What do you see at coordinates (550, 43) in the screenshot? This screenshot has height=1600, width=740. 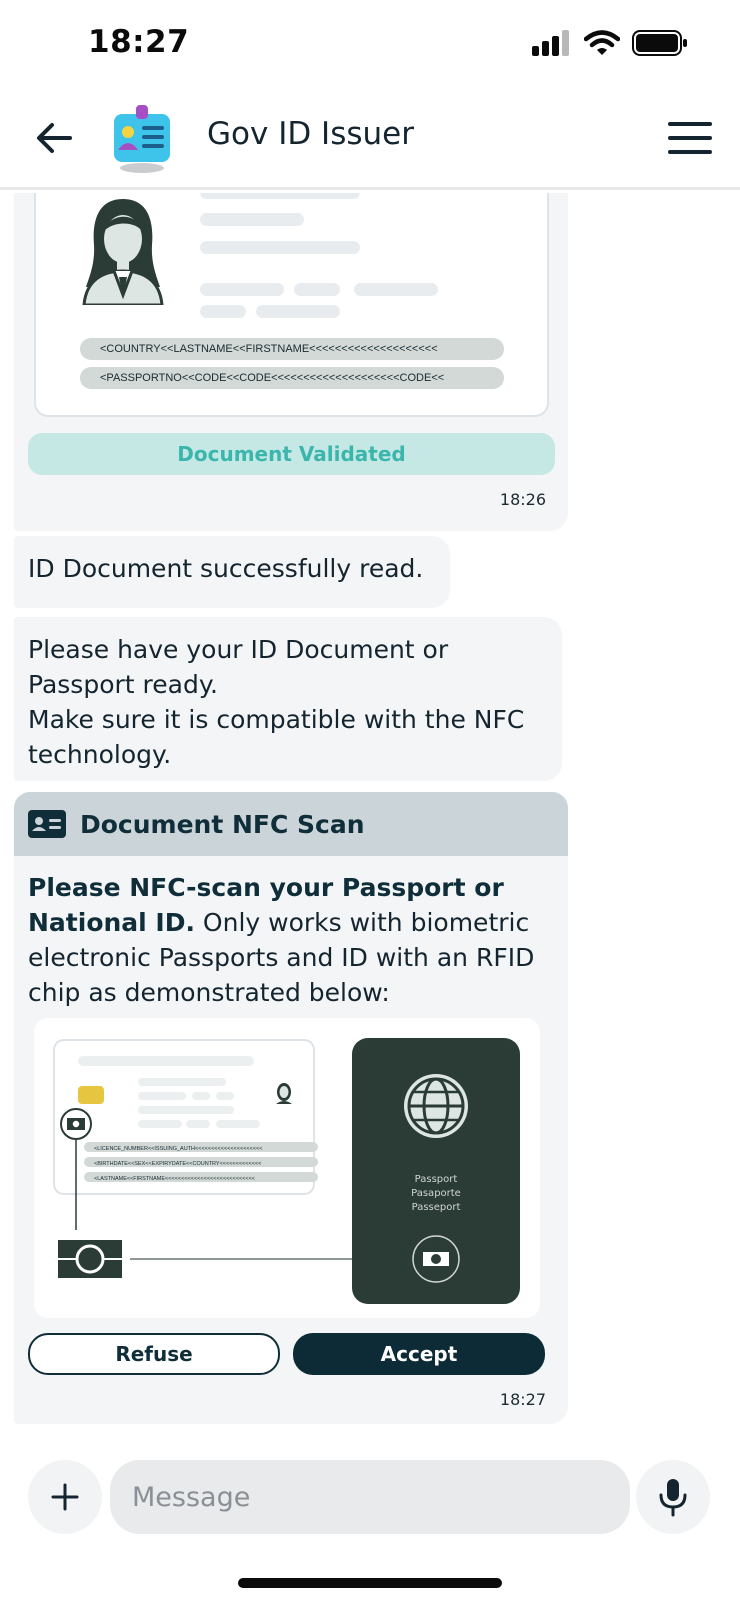 I see `cellular-signal-icon` at bounding box center [550, 43].